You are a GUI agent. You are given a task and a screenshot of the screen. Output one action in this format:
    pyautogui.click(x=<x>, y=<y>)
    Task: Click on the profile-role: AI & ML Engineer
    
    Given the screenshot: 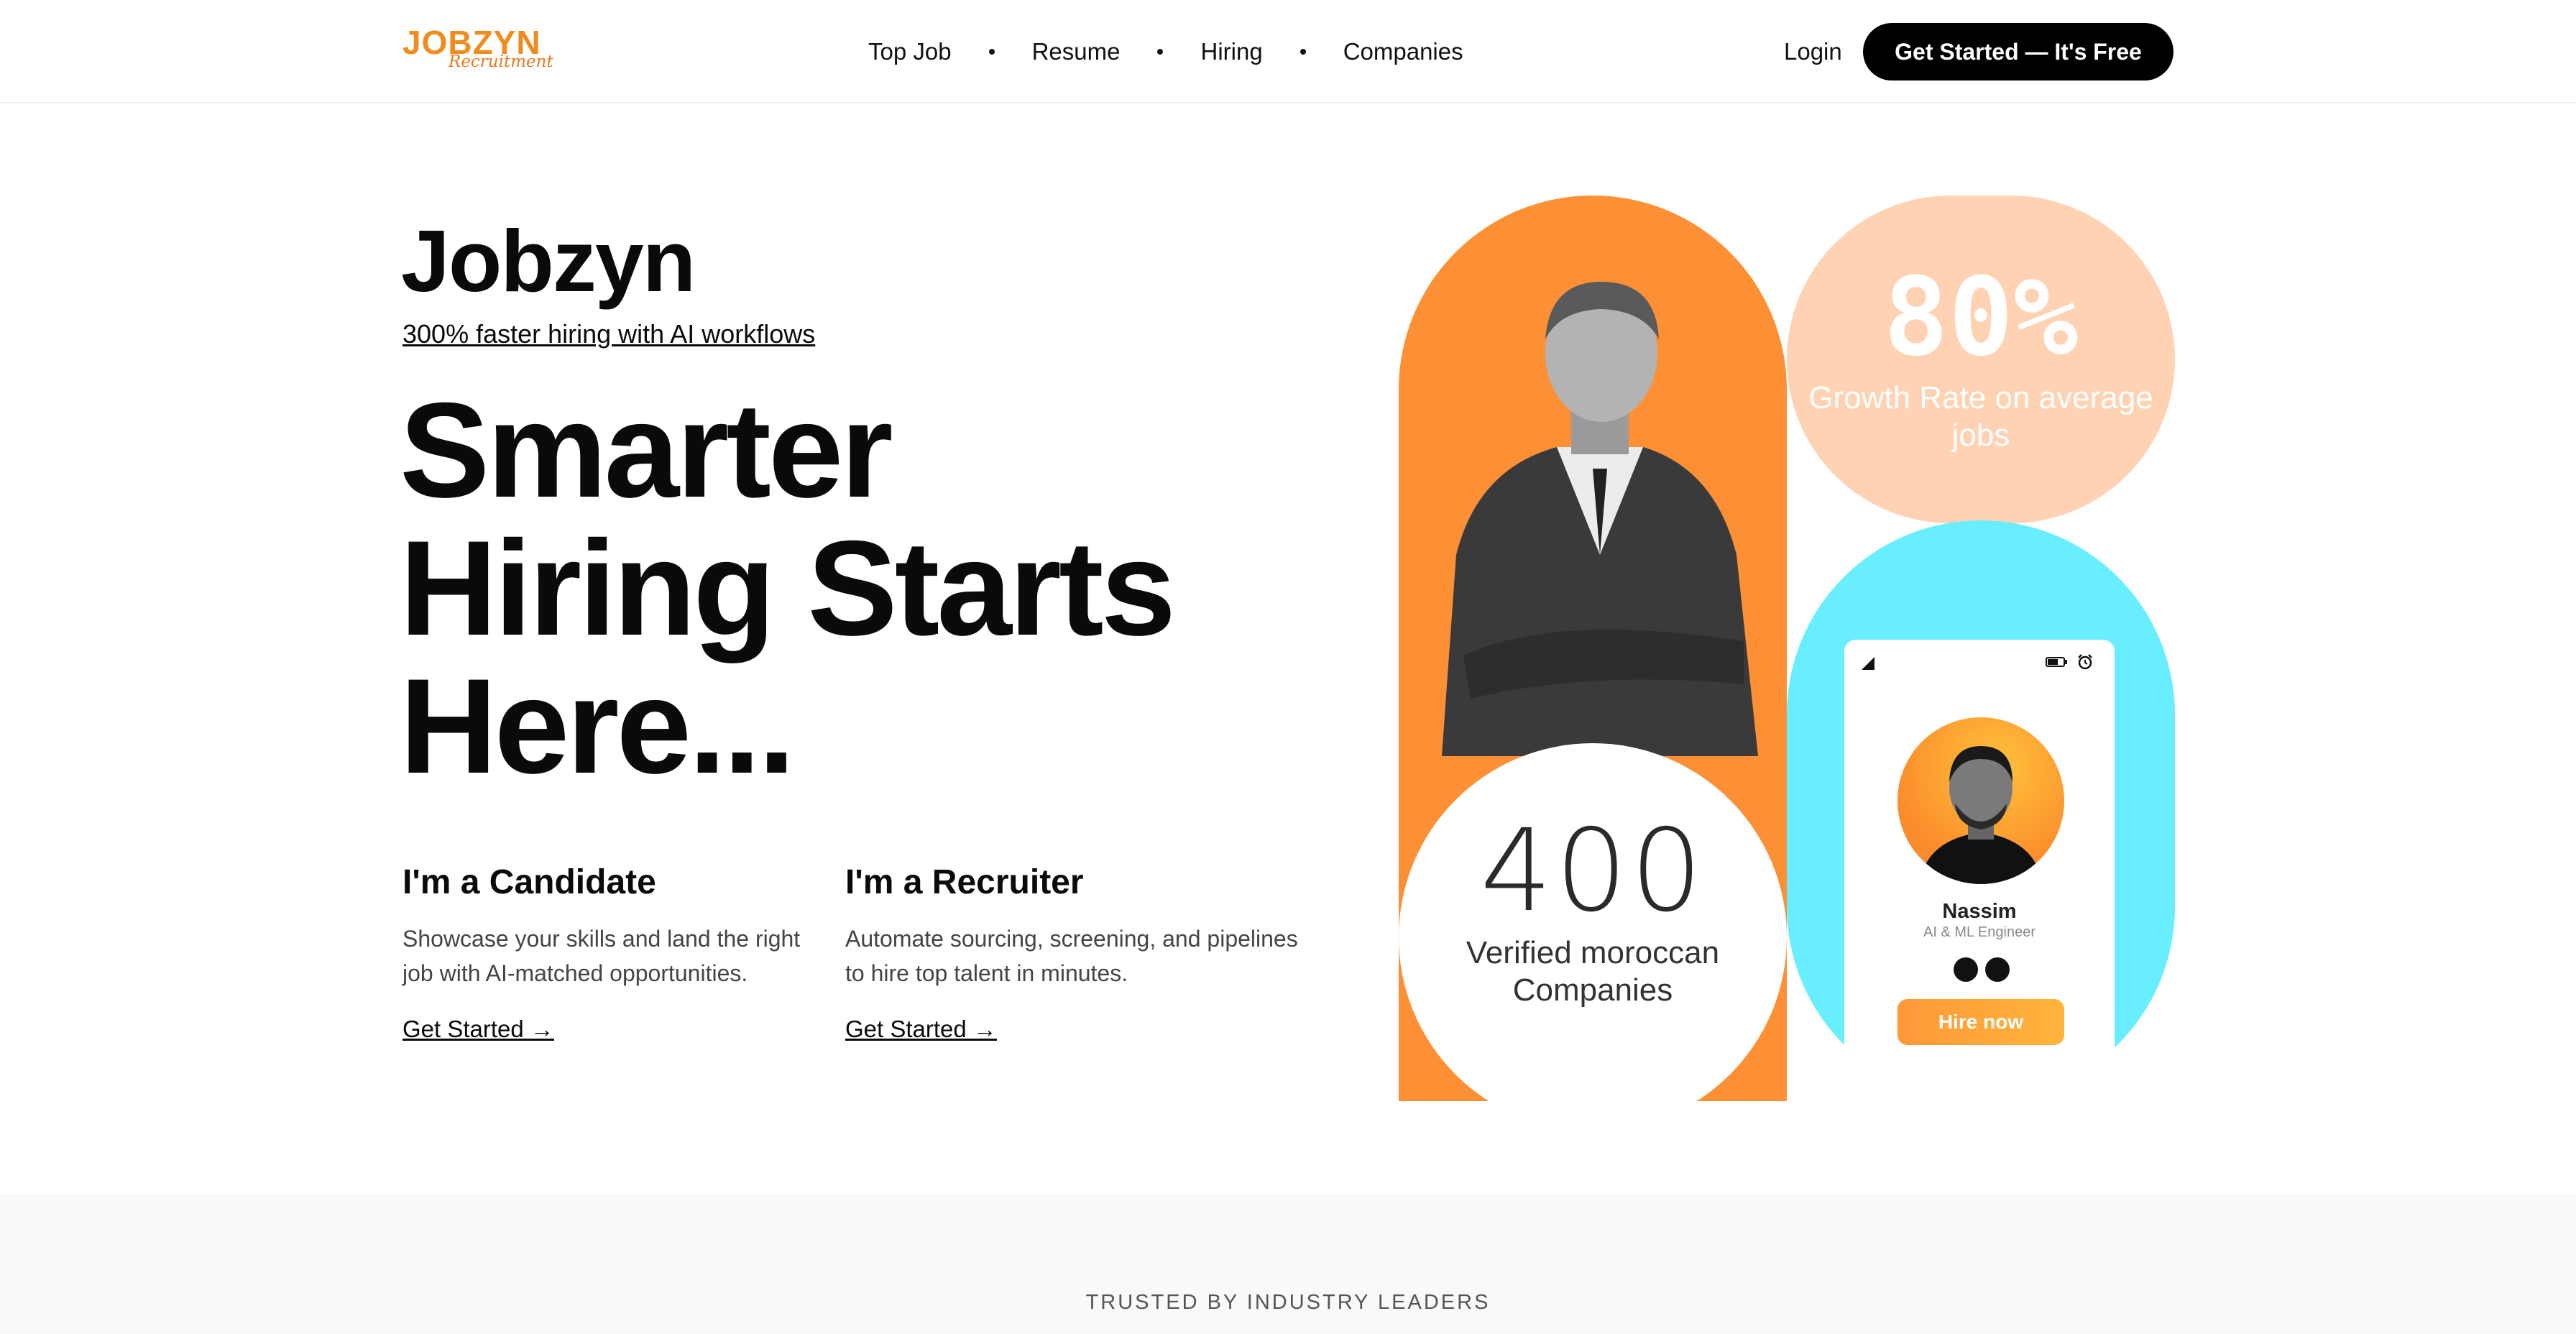 What is the action you would take?
    pyautogui.click(x=1979, y=932)
    